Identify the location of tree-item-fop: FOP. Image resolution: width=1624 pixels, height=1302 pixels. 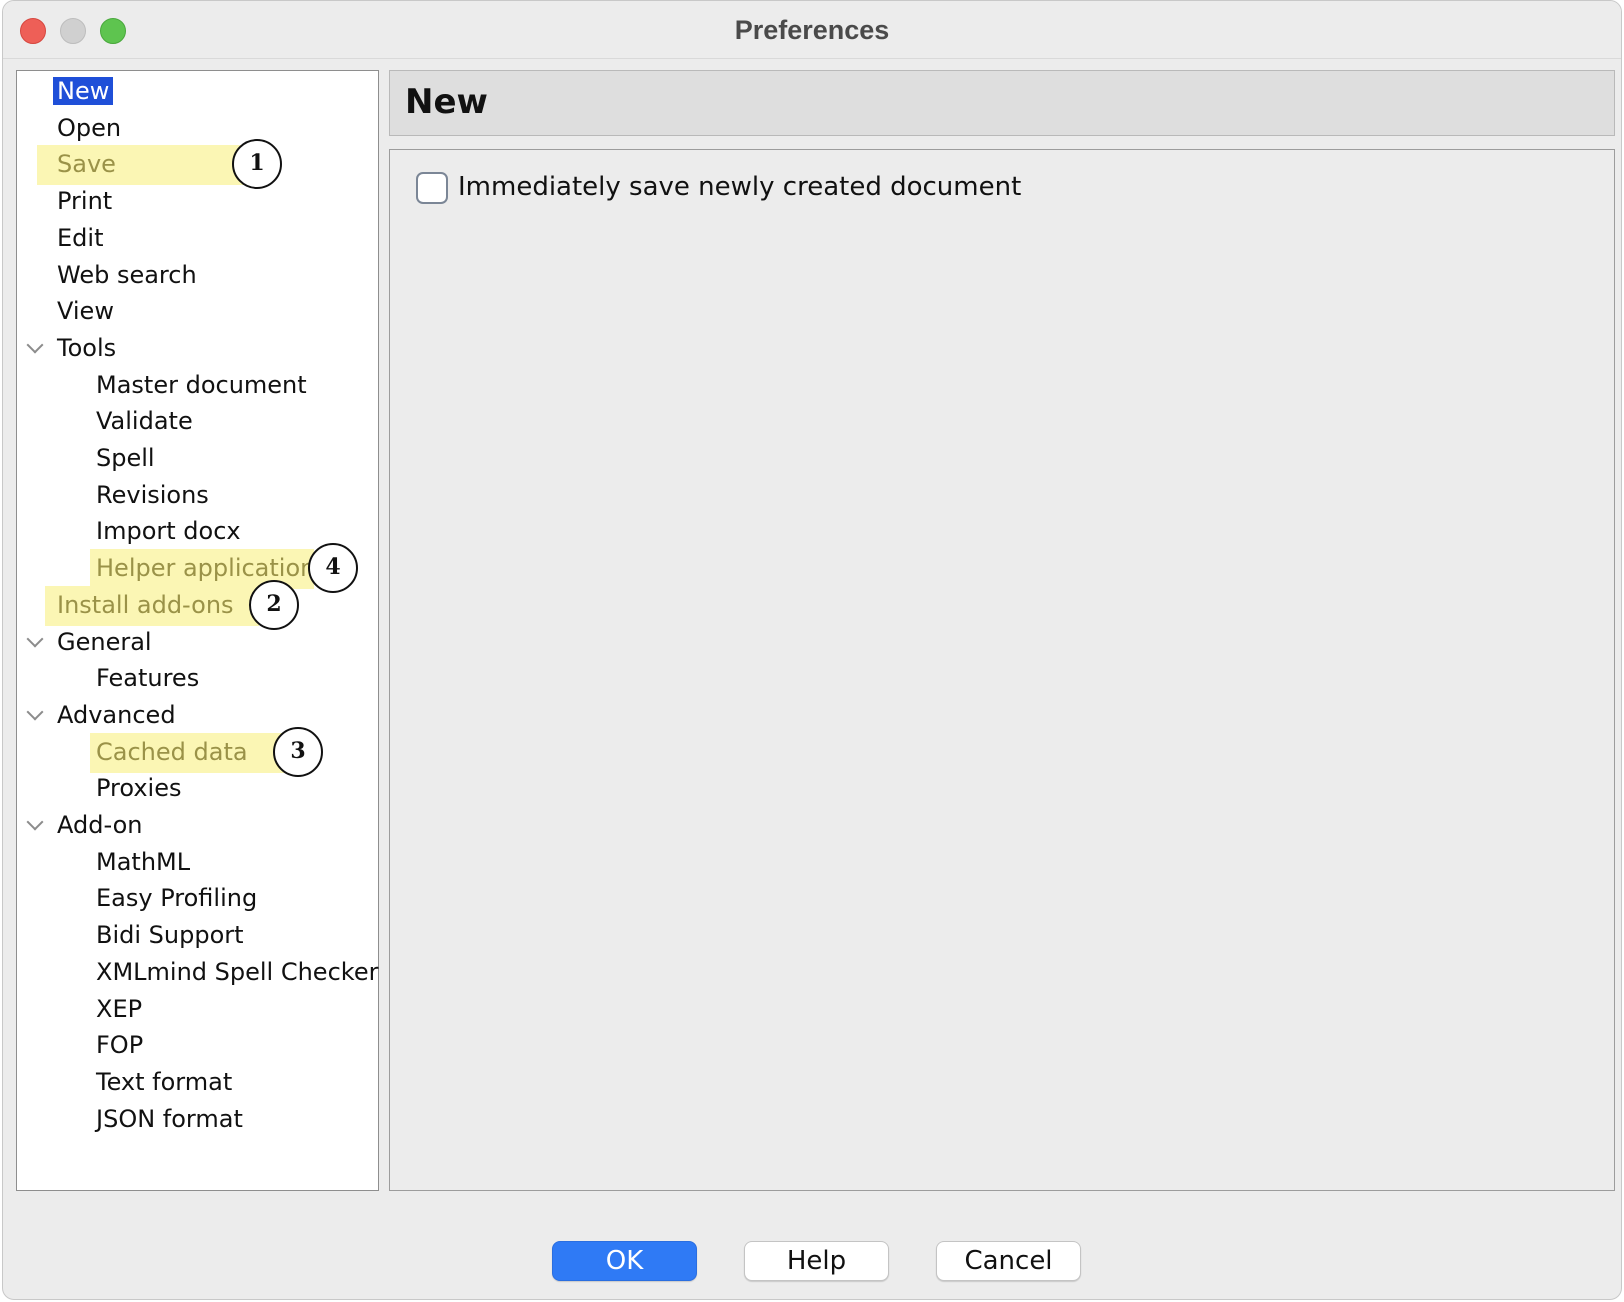
(119, 1045).